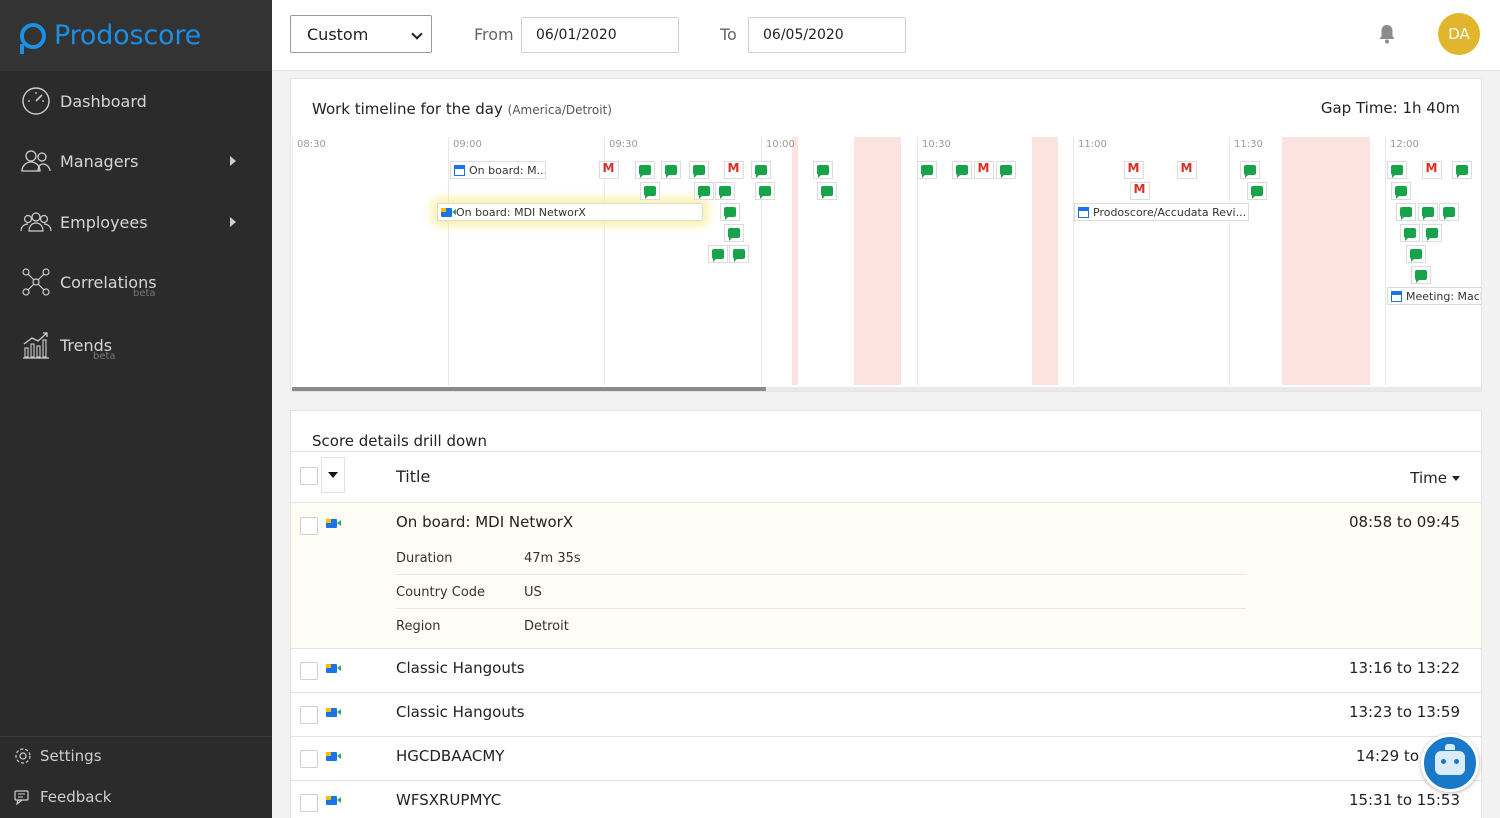 The image size is (1500, 818). What do you see at coordinates (552, 558) in the screenshot?
I see `detail-value: 47m 35s` at bounding box center [552, 558].